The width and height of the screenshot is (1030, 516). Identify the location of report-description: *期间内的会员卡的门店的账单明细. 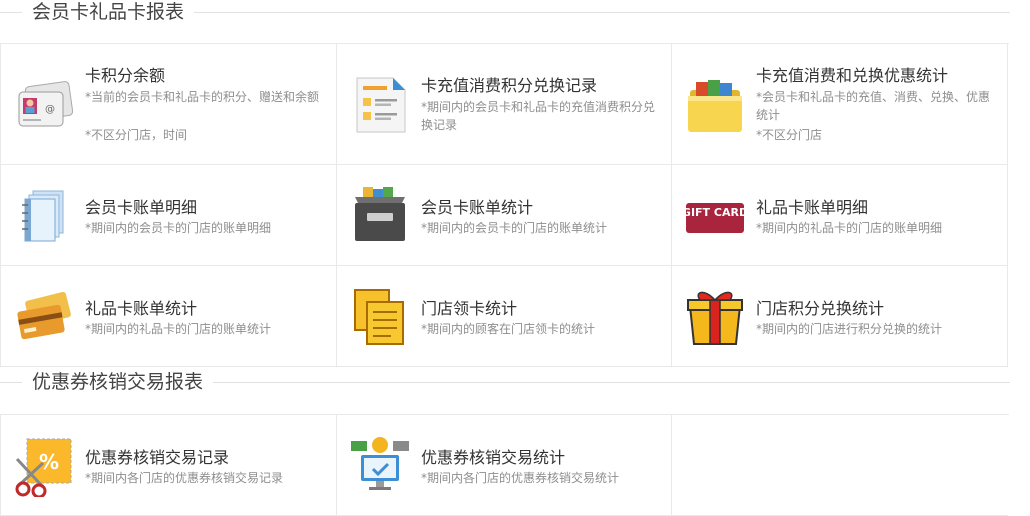
(178, 228).